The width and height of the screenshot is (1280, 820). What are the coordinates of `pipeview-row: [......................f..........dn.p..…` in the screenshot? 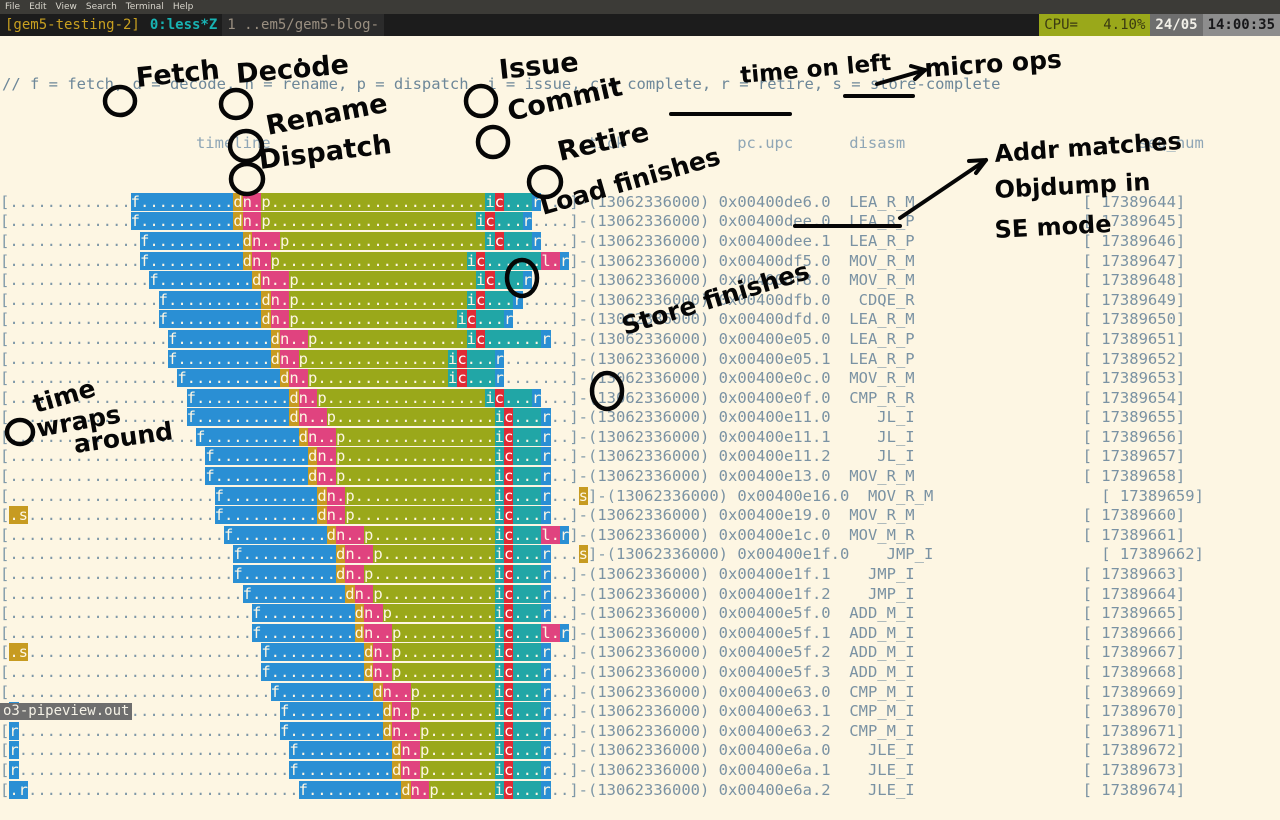 It's located at (602, 495).